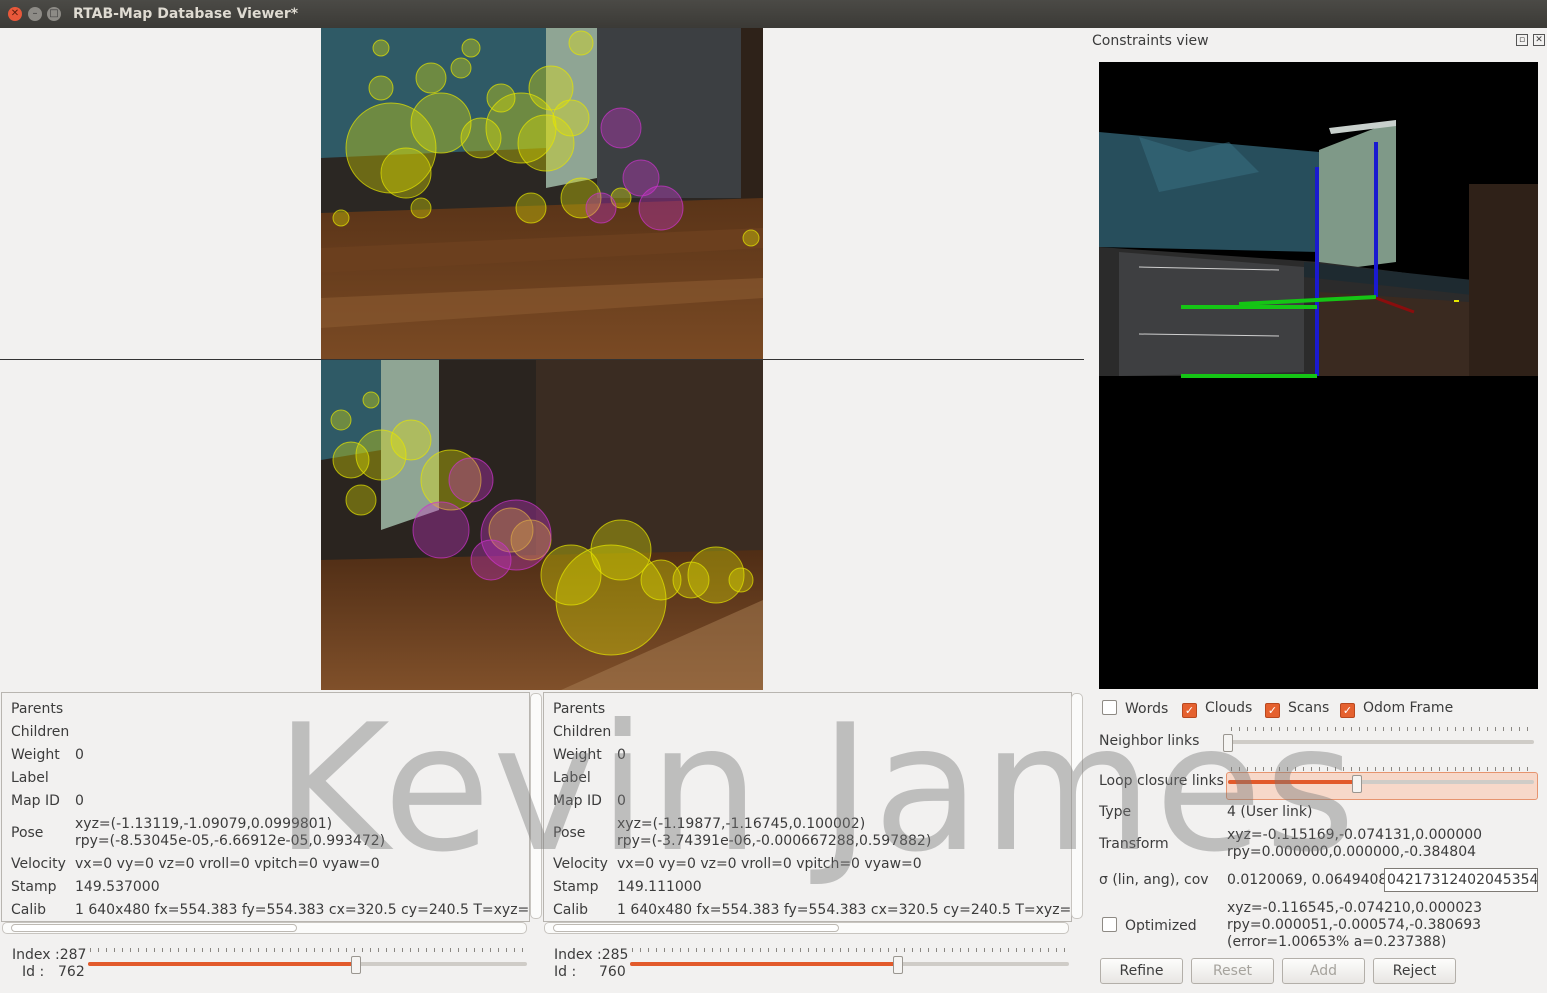 This screenshot has height=993, width=1547. What do you see at coordinates (33, 972) in the screenshot?
I see `left-id-label: Id :` at bounding box center [33, 972].